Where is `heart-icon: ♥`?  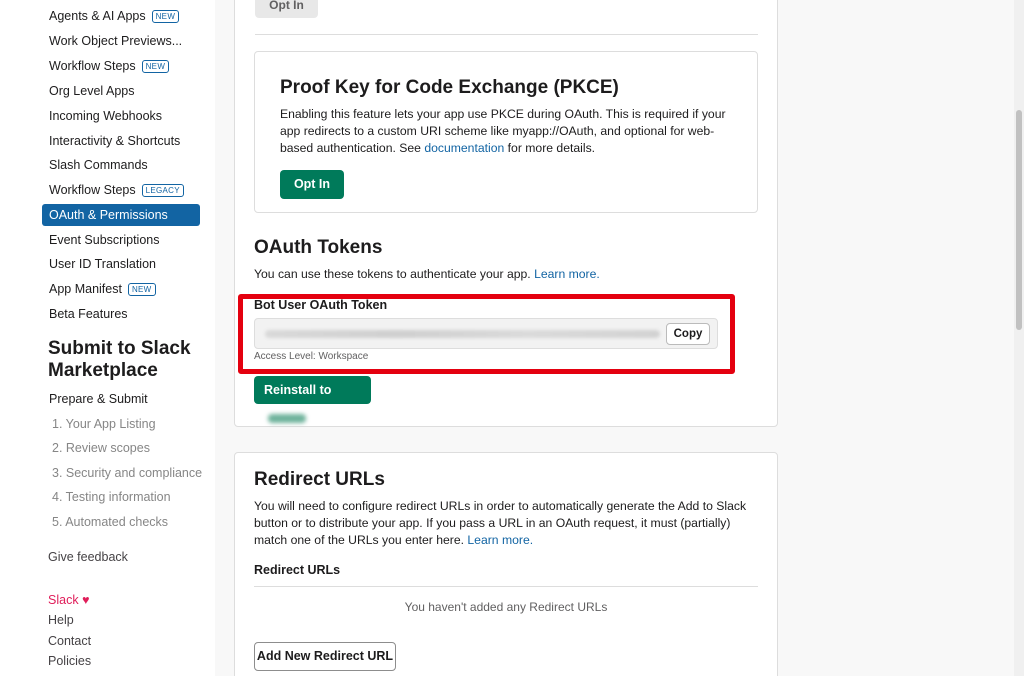
heart-icon: ♥ is located at coordinates (86, 600).